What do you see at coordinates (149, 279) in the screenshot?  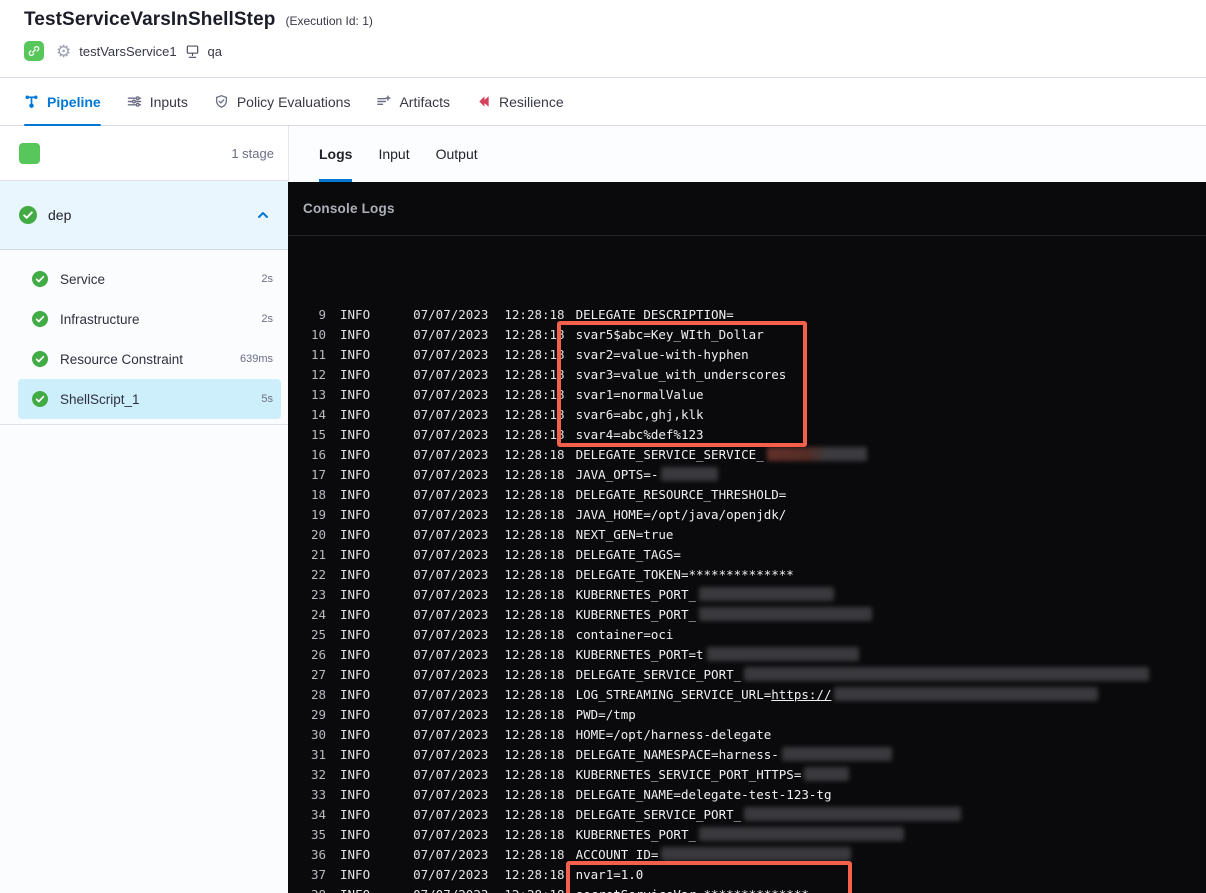 I see `step-service: Service 2s` at bounding box center [149, 279].